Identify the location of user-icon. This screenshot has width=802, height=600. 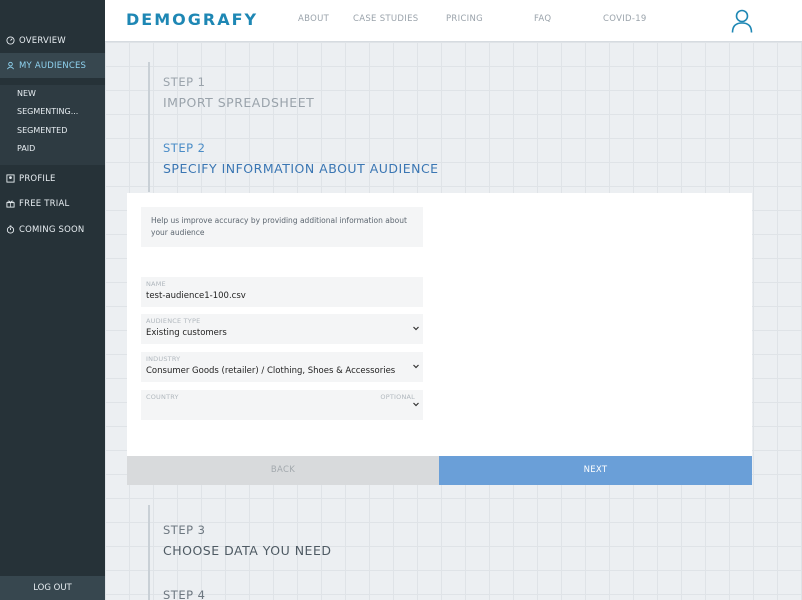
(742, 21).